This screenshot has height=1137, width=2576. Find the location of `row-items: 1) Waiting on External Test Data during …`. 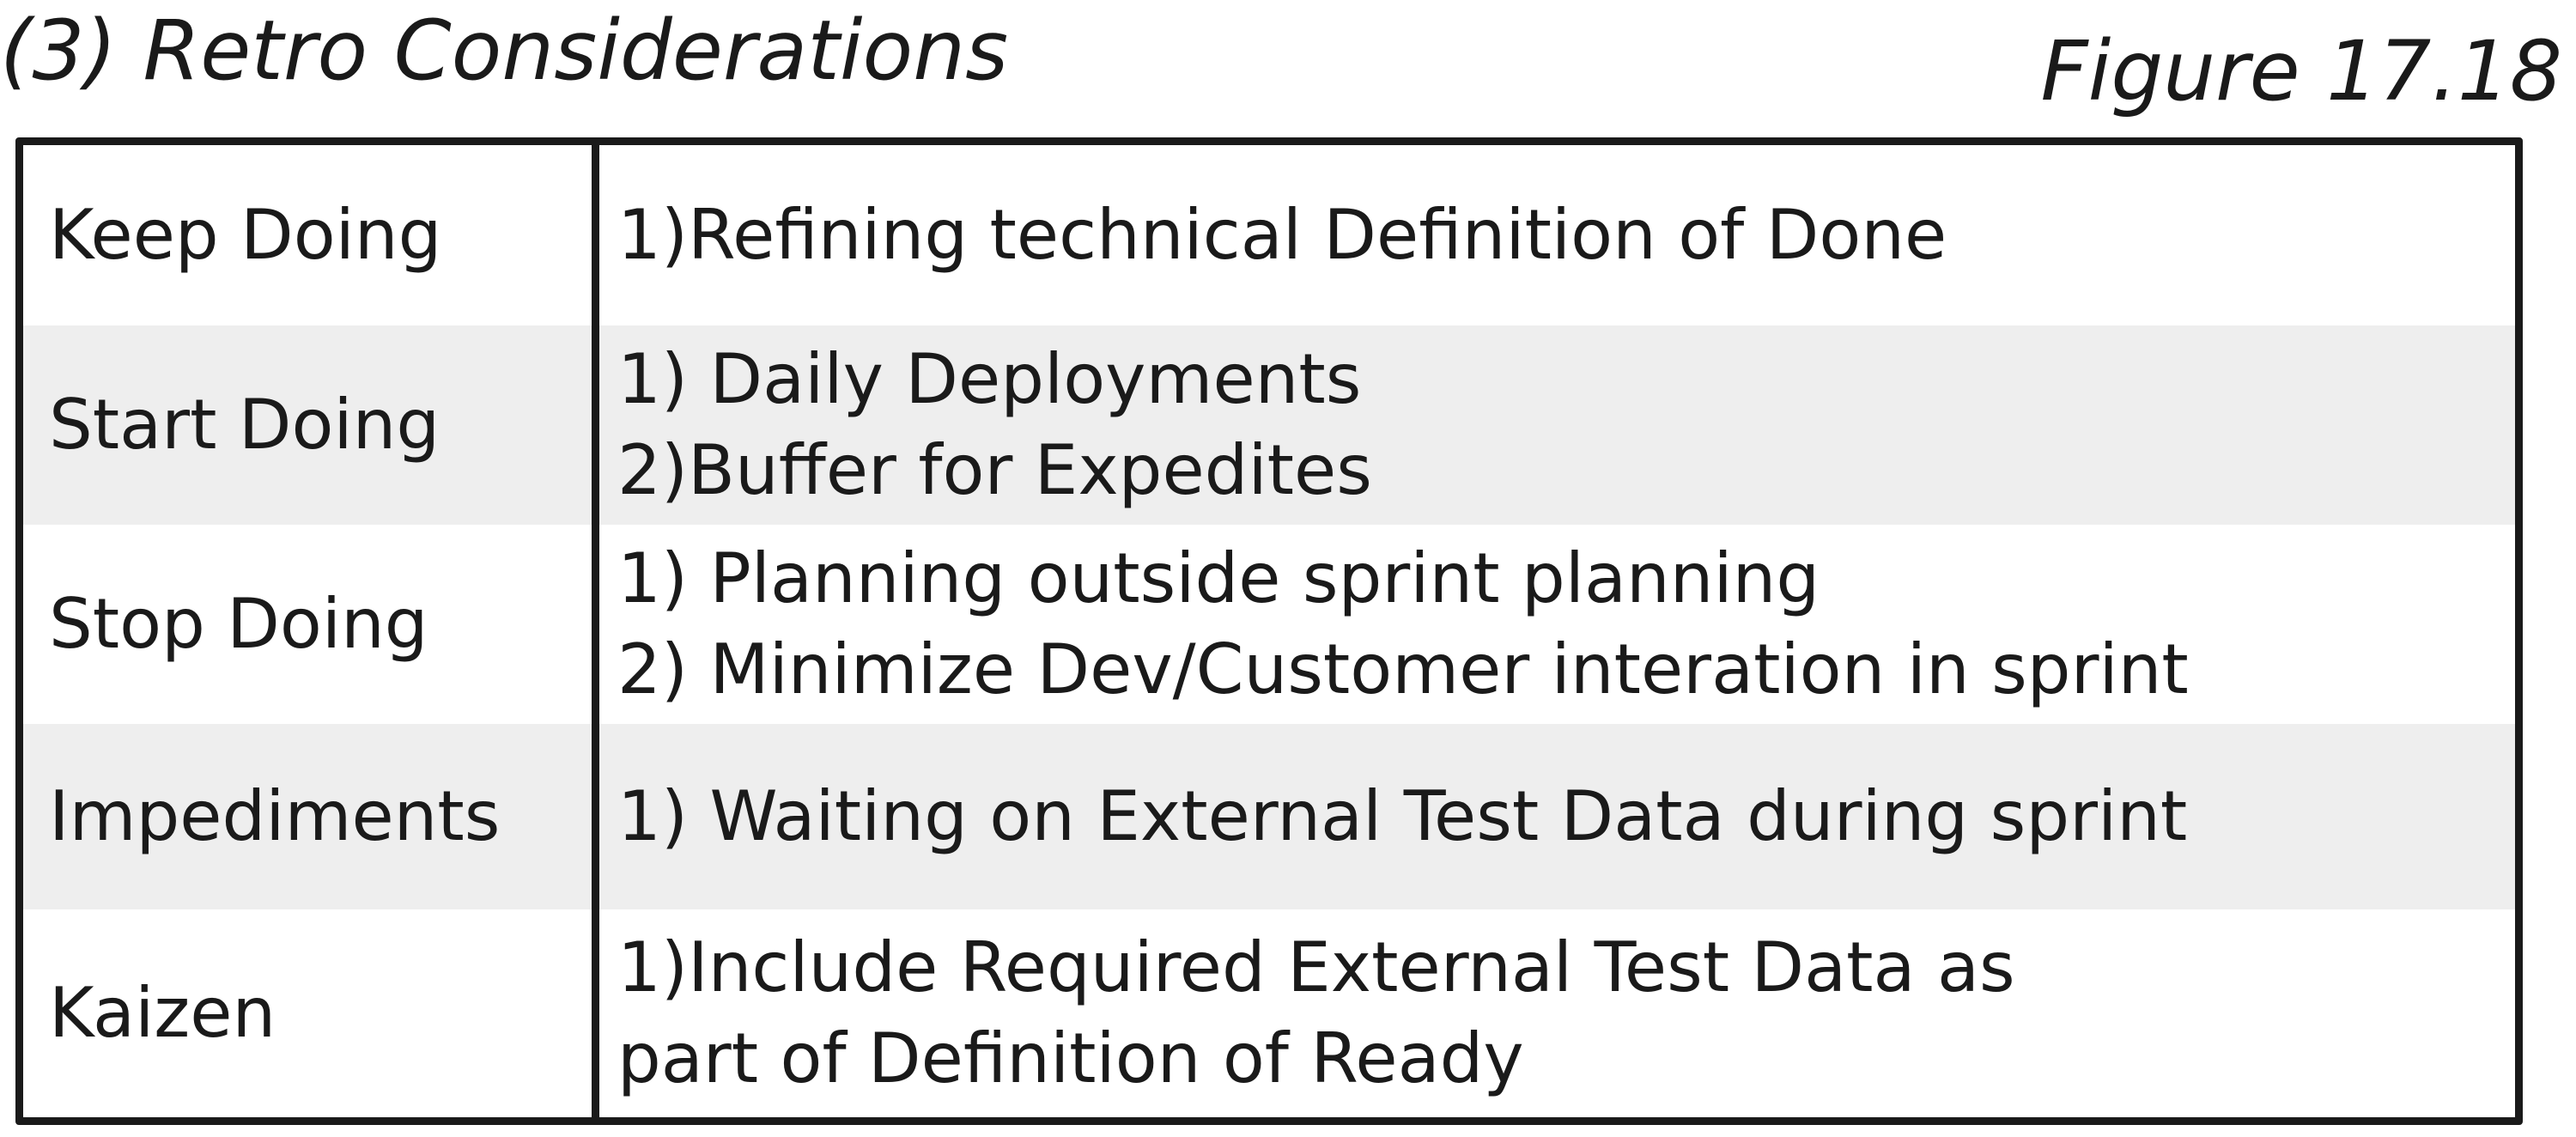

row-items: 1) Waiting on External Test Data during … is located at coordinates (1389, 816).